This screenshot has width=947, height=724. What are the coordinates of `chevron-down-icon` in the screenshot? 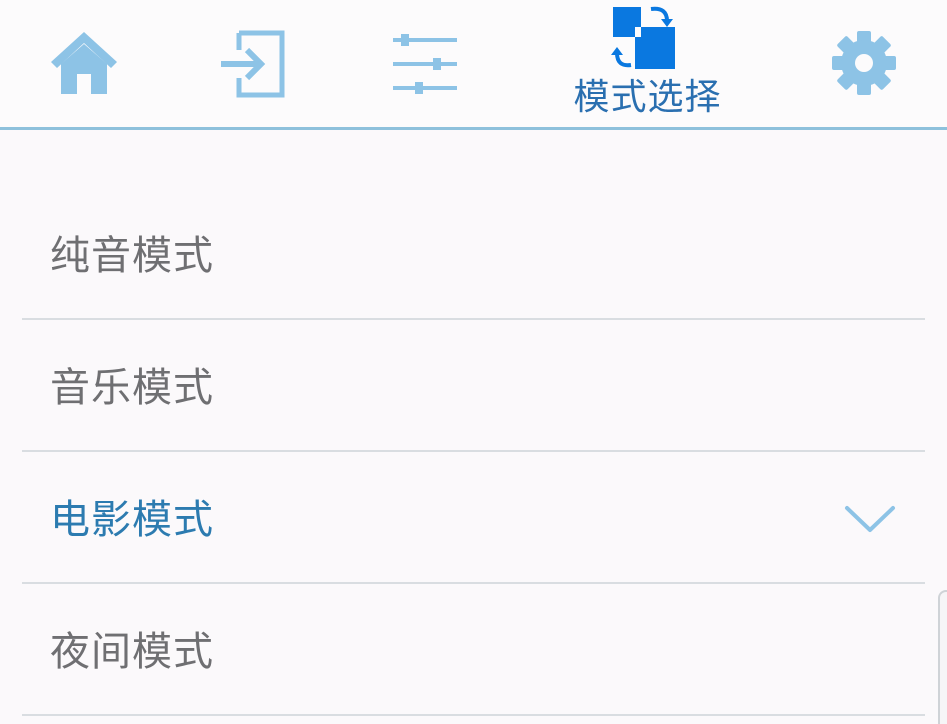 It's located at (870, 519).